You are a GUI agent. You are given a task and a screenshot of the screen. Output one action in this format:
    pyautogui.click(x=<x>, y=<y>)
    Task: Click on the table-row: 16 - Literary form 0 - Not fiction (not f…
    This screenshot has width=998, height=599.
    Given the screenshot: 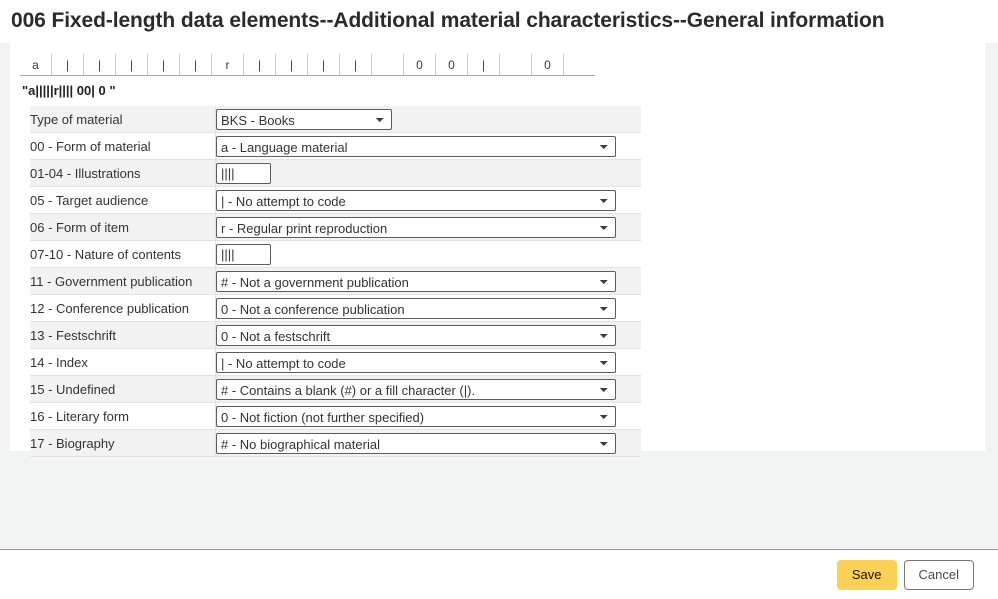 What is the action you would take?
    pyautogui.click(x=335, y=416)
    